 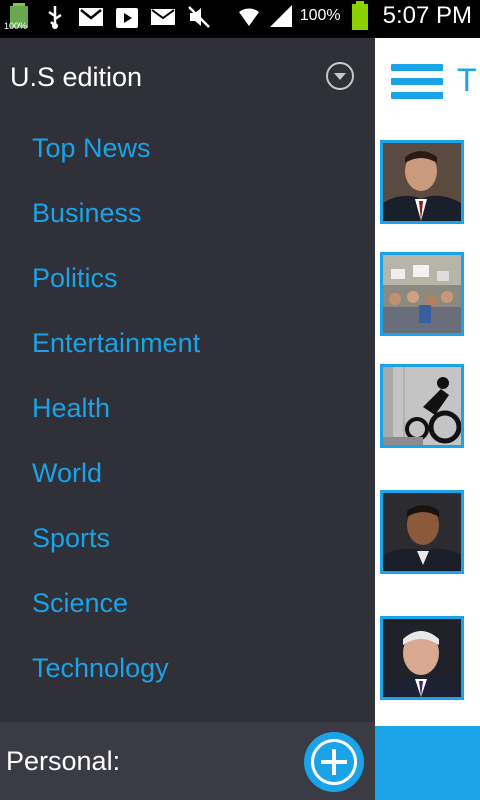 What do you see at coordinates (187, 473) in the screenshot?
I see `nav-item-world: World` at bounding box center [187, 473].